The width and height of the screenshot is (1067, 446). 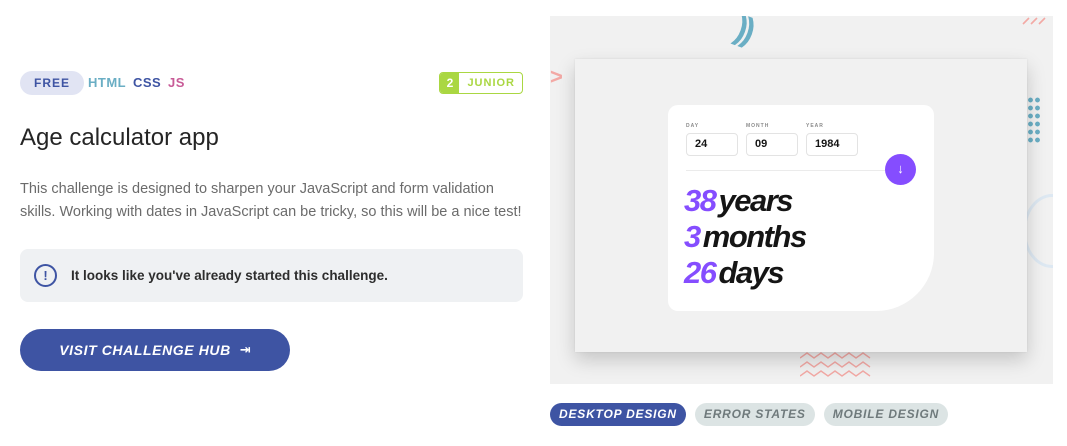 What do you see at coordinates (556, 76) in the screenshot?
I see `caret-decoration: >` at bounding box center [556, 76].